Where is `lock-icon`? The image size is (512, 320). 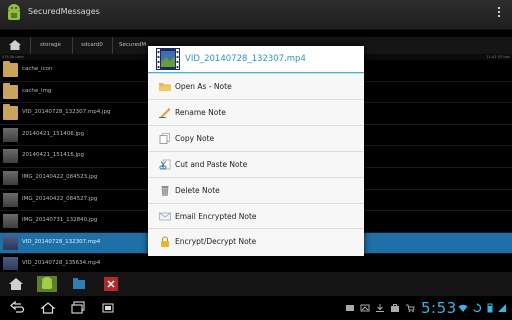
lock-icon is located at coordinates (165, 242).